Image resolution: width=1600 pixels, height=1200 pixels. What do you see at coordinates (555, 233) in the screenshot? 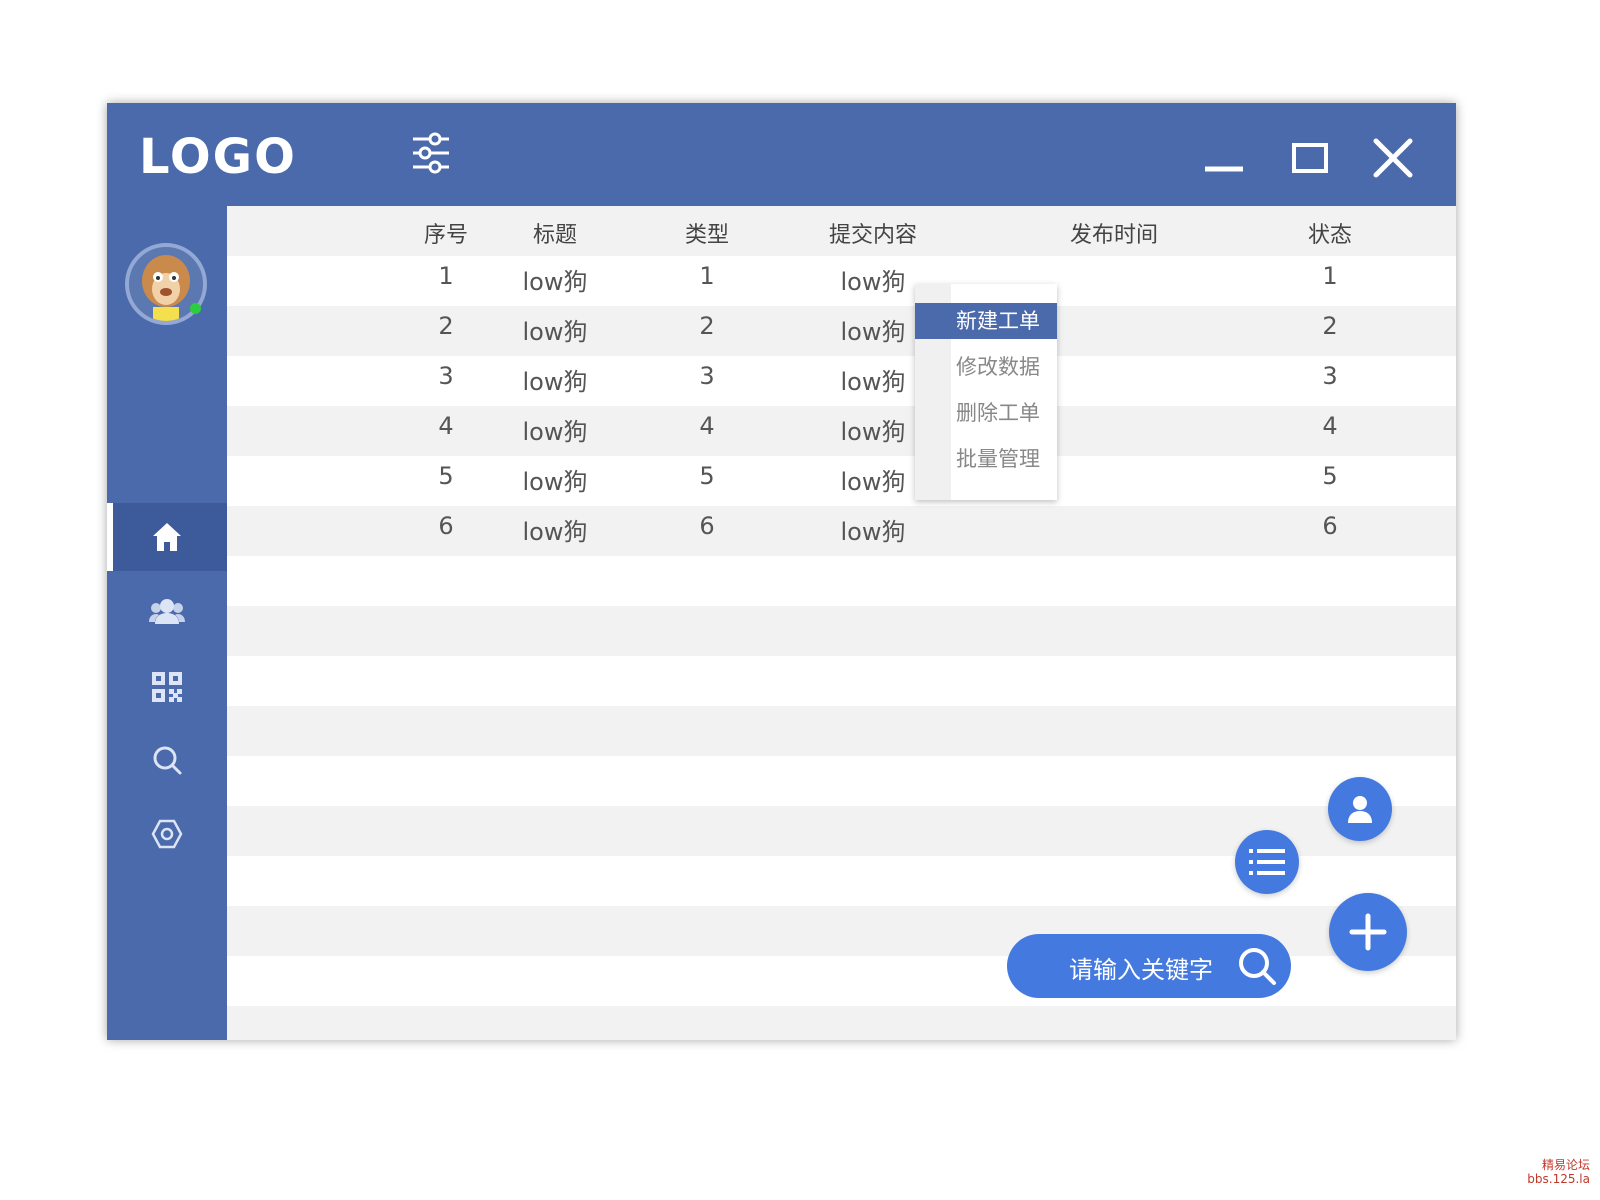
I see `column-header: 标题` at bounding box center [555, 233].